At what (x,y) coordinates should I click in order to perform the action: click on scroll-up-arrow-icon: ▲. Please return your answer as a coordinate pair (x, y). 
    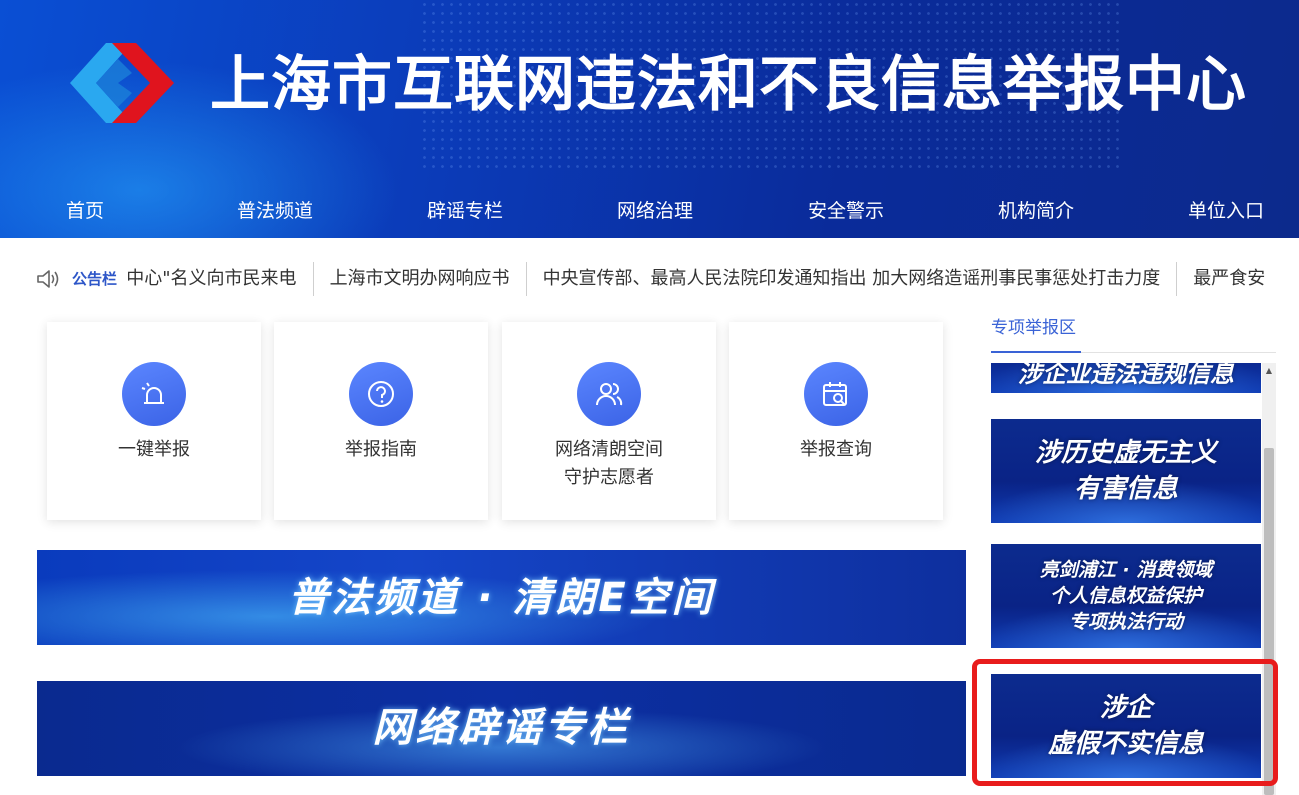
    Looking at the image, I should click on (1269, 371).